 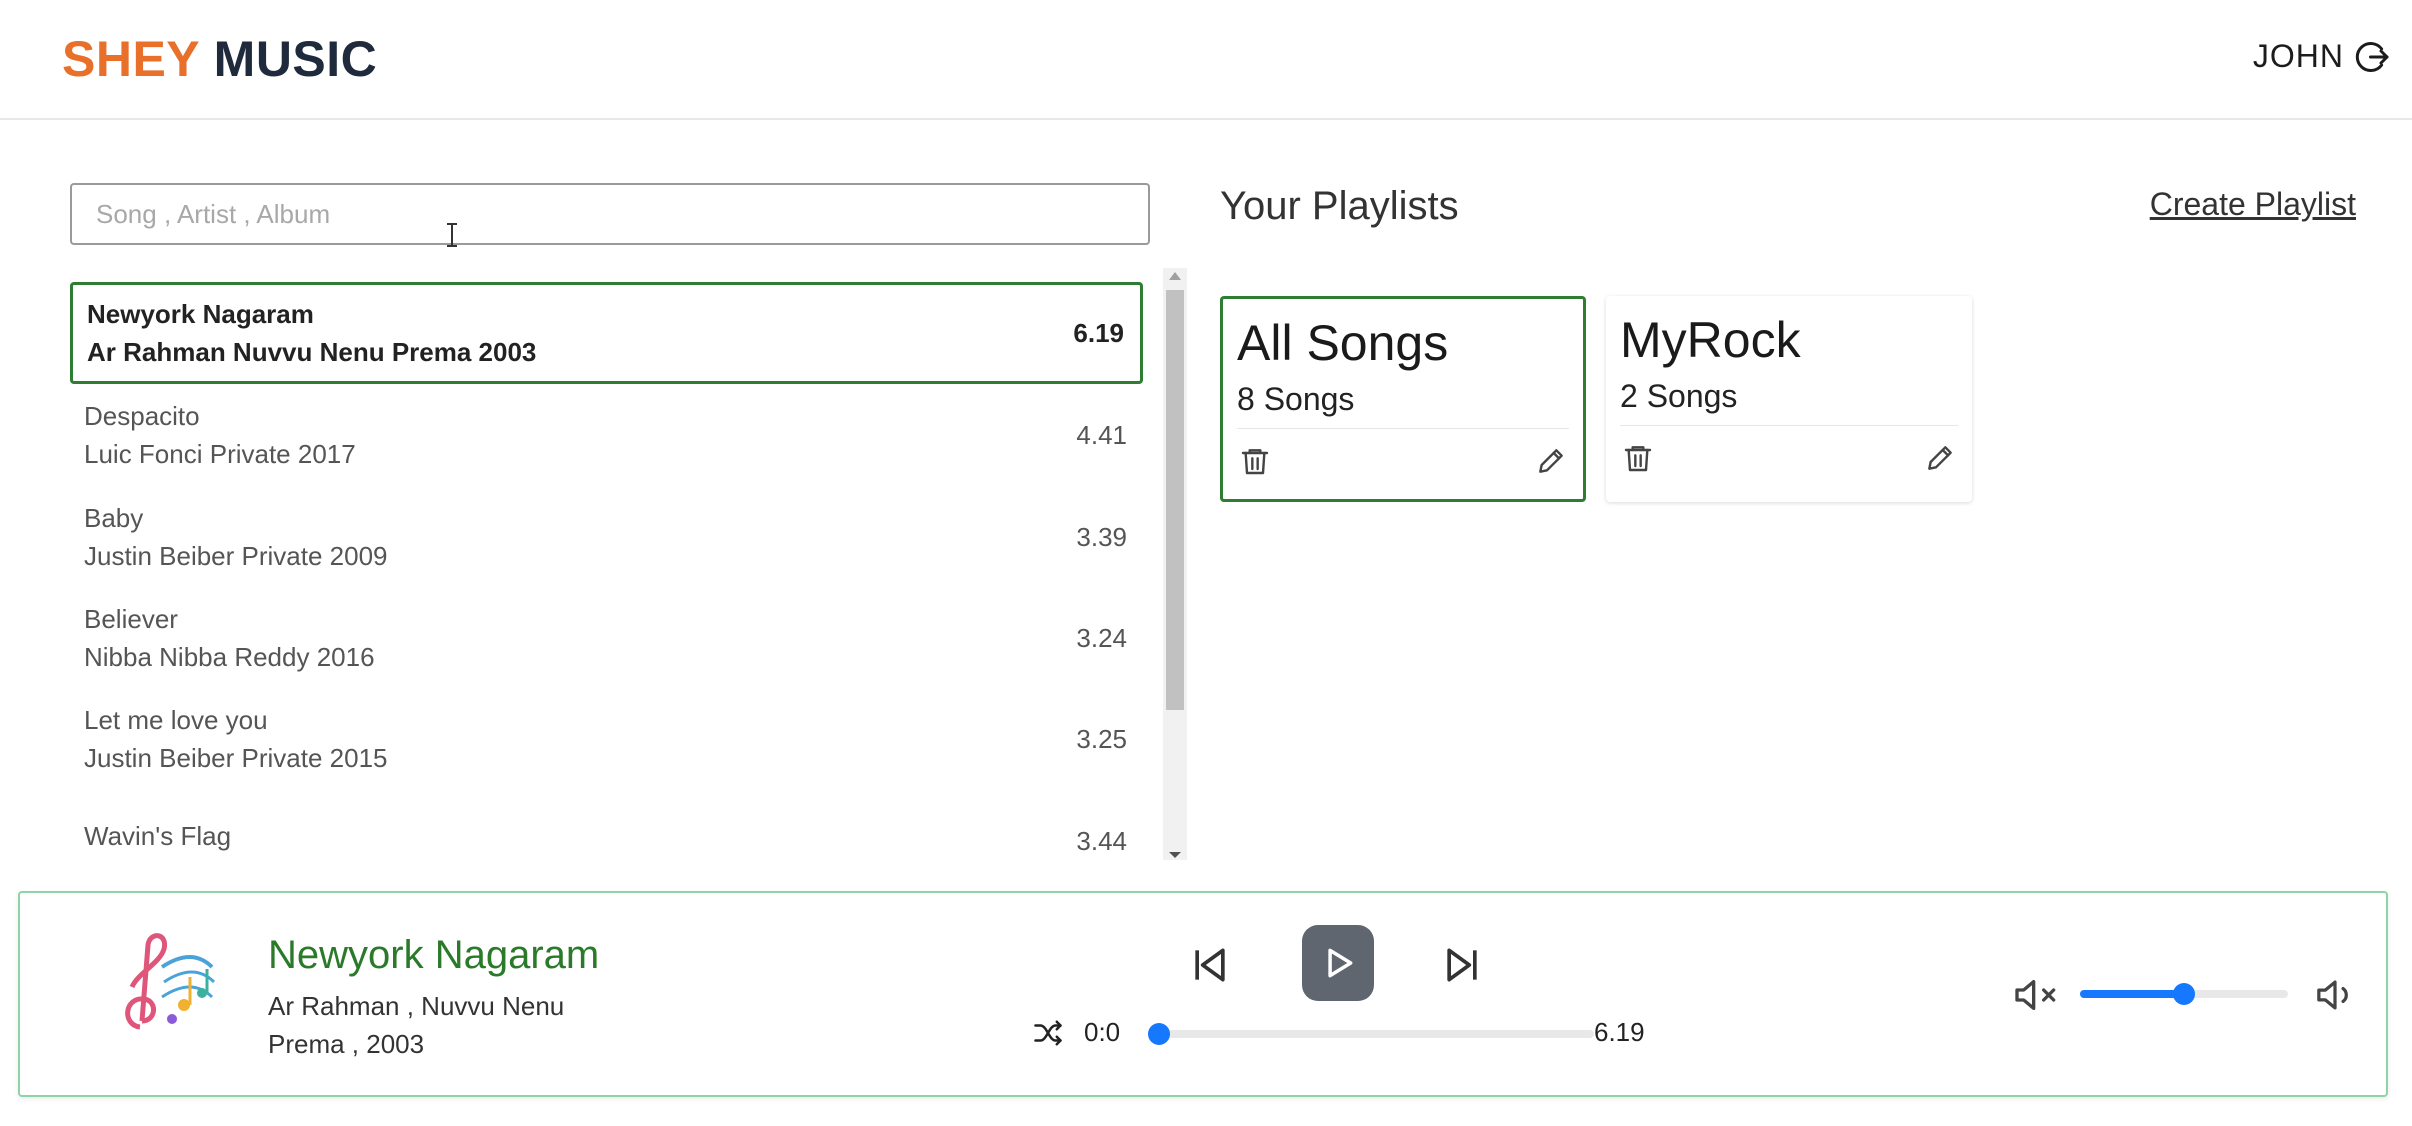 What do you see at coordinates (1101, 840) in the screenshot?
I see `song-duration: 3.44` at bounding box center [1101, 840].